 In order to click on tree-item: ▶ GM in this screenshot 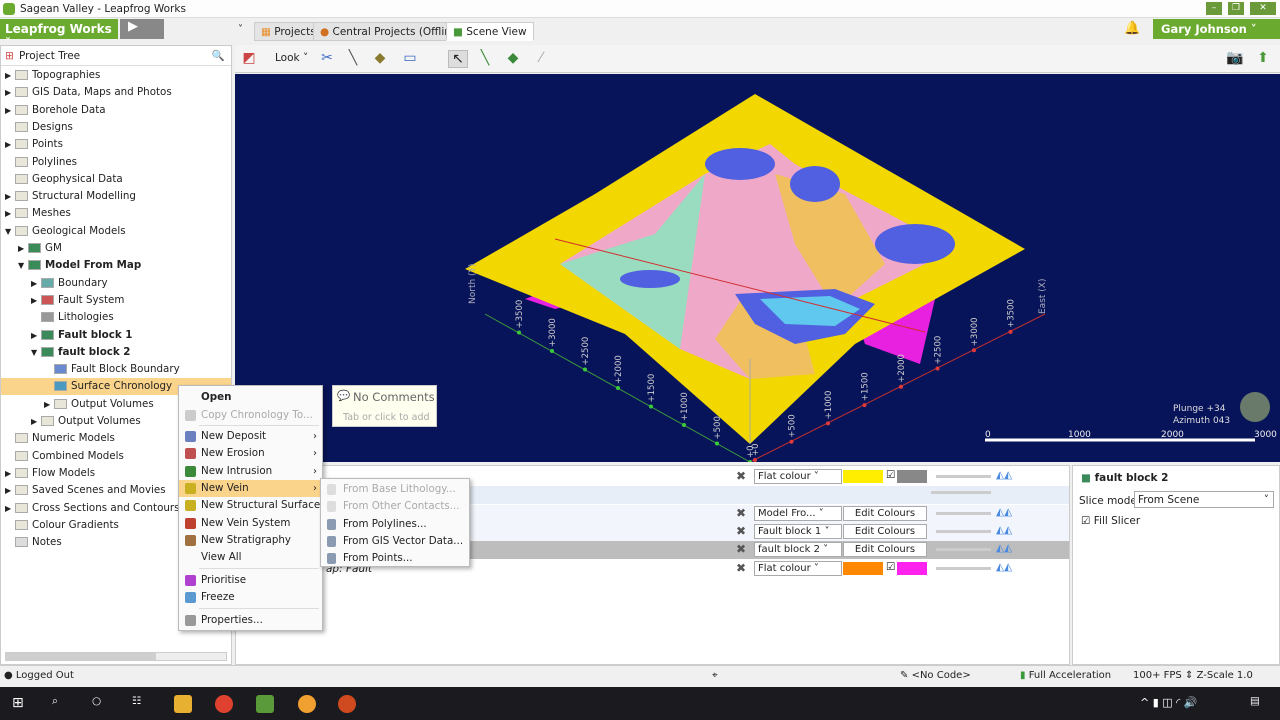, I will do `click(40, 248)`.